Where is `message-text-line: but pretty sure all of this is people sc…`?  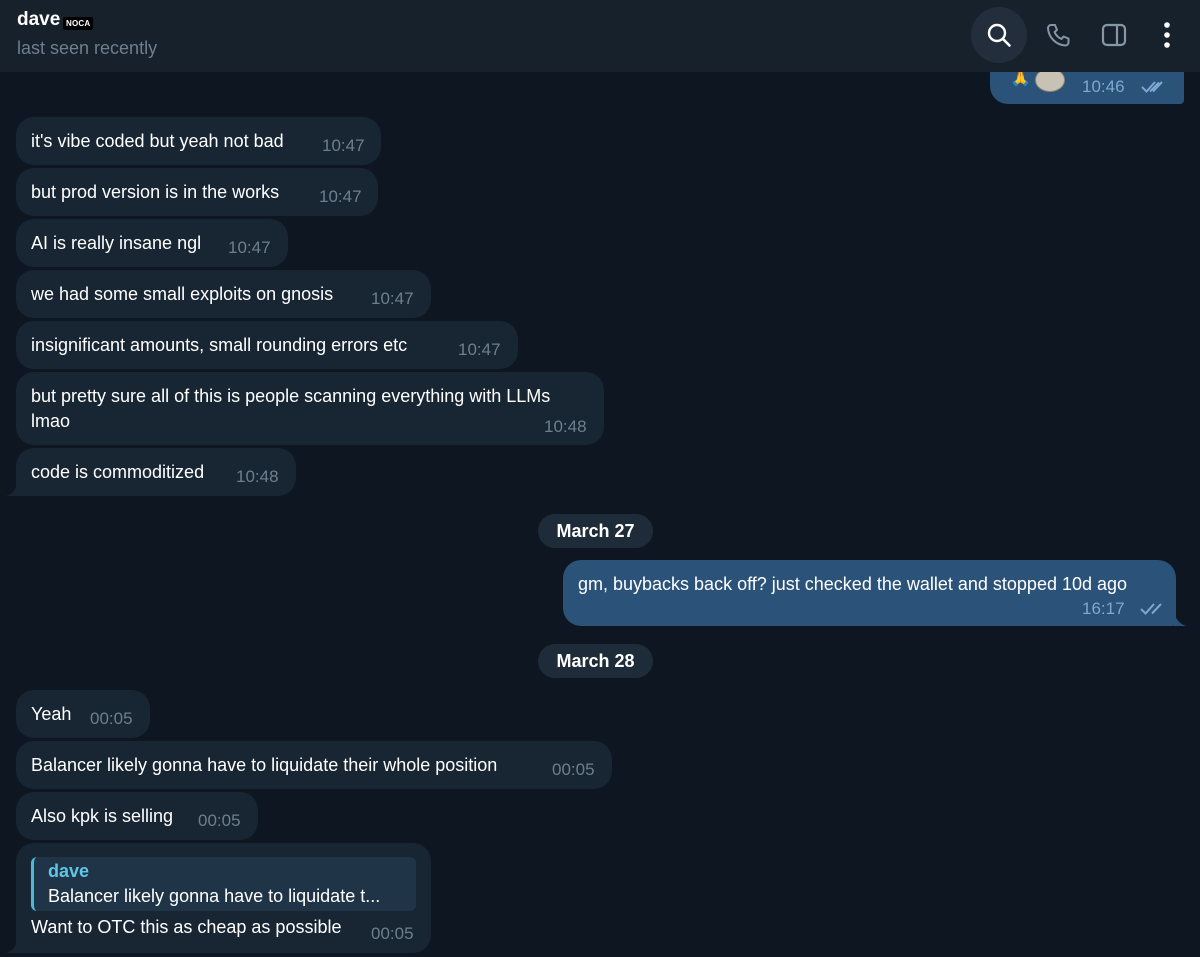 message-text-line: but pretty sure all of this is people sc… is located at coordinates (291, 396).